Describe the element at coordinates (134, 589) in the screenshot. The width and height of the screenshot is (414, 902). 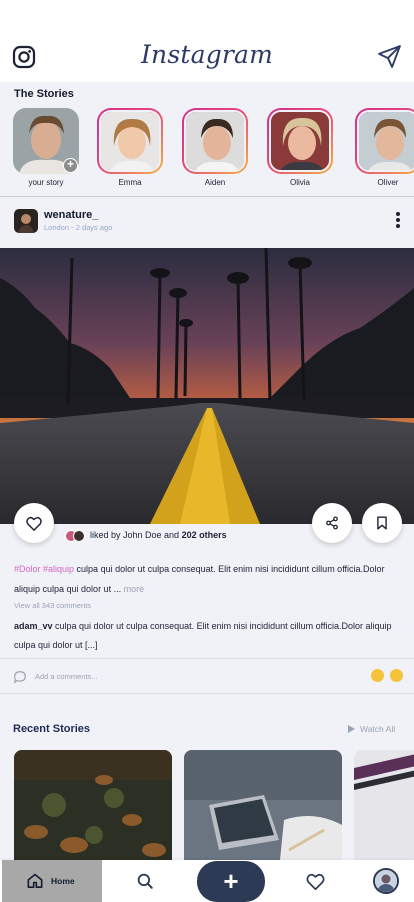
I see `caption-more-link: more` at that location.